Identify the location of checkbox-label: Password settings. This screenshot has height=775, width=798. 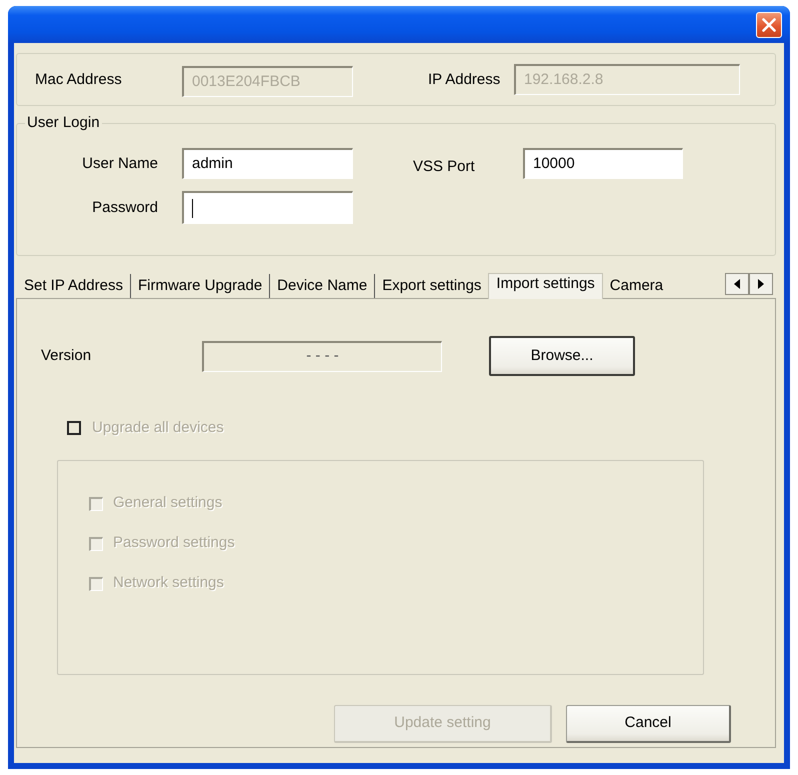
(174, 543).